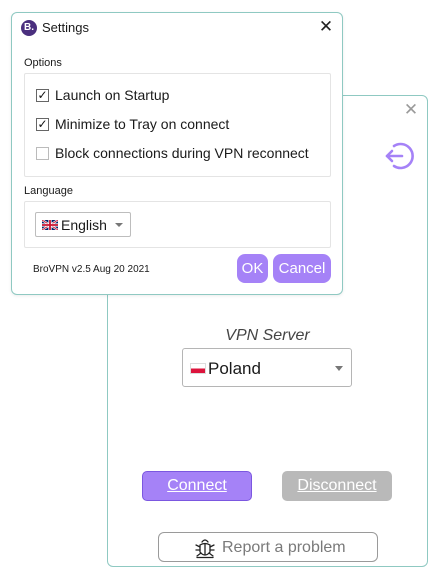 The height and width of the screenshot is (575, 436). What do you see at coordinates (48, 191) in the screenshot?
I see `language-heading: Language` at bounding box center [48, 191].